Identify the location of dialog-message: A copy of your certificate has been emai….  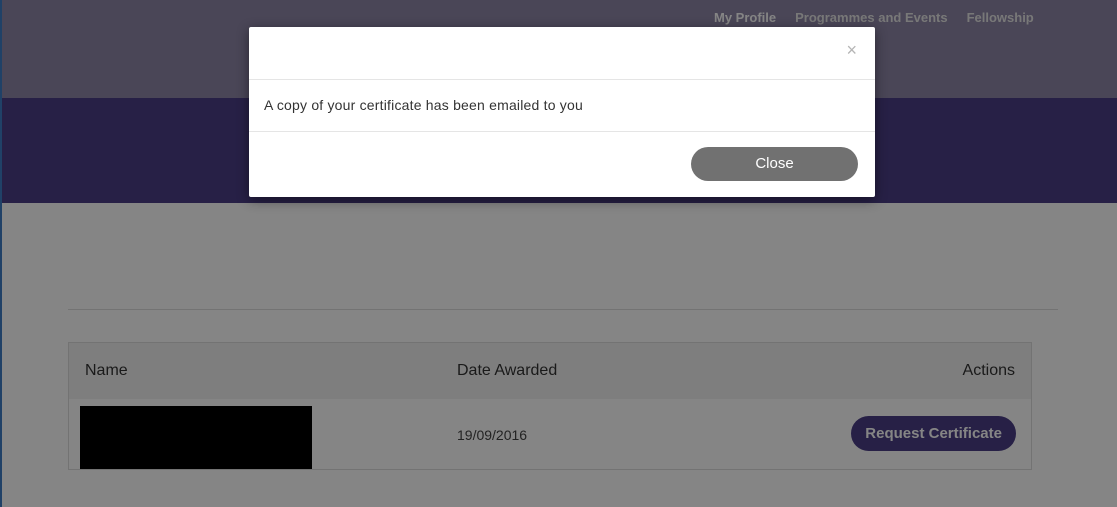
(423, 105).